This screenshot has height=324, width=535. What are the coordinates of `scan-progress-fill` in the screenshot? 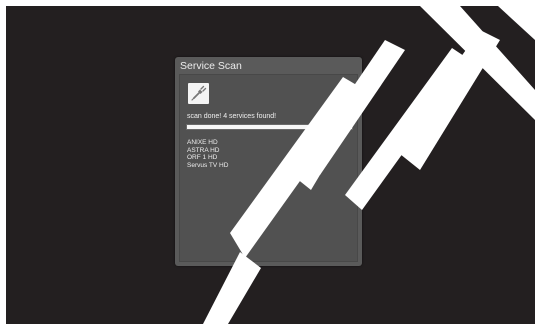 It's located at (269, 127).